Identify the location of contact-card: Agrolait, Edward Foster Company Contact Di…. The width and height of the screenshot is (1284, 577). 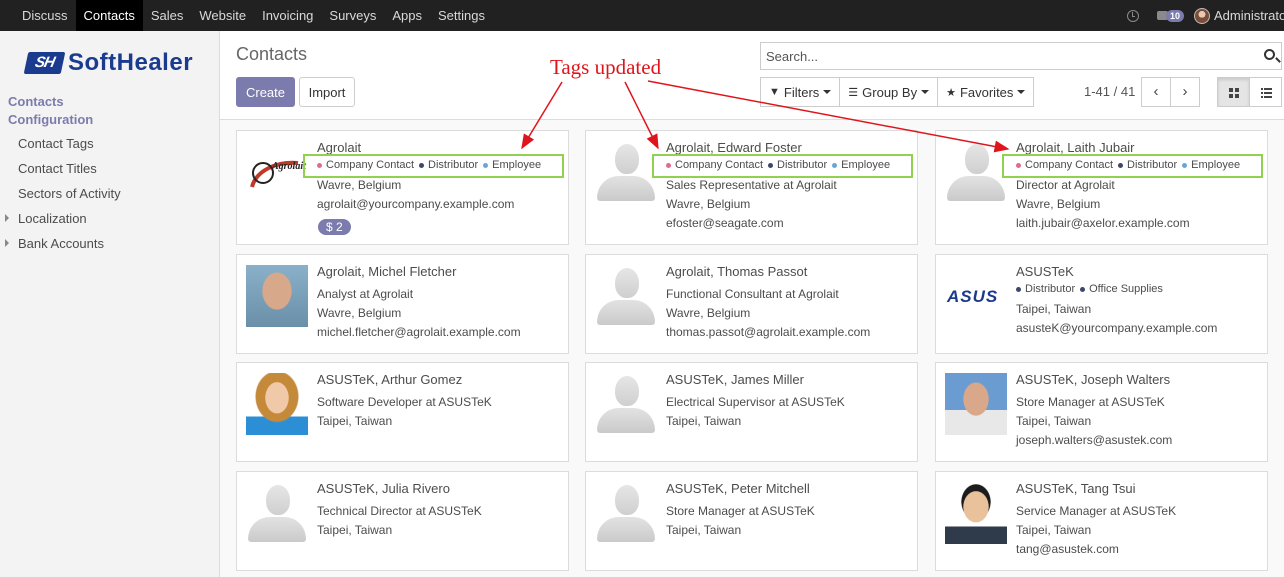
(751, 187).